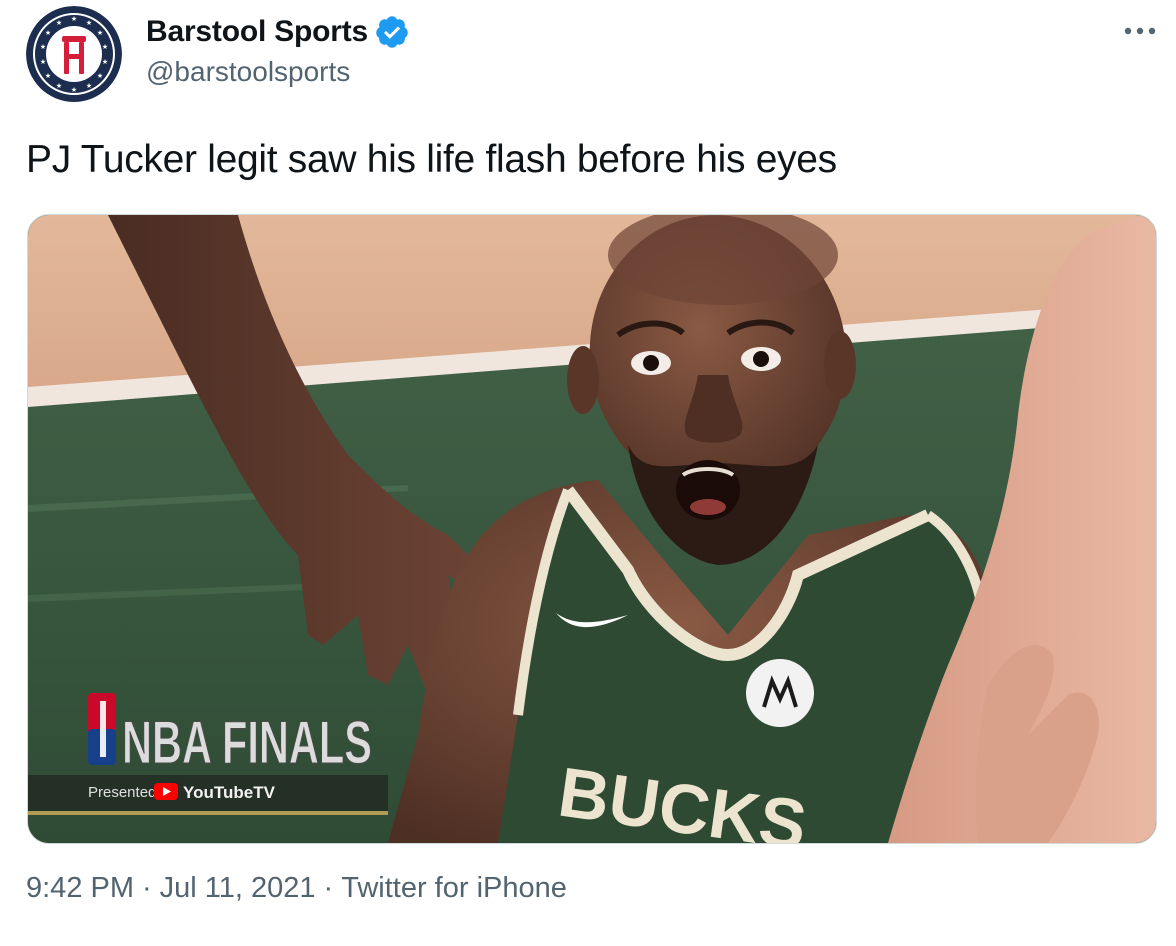  What do you see at coordinates (102, 729) in the screenshot?
I see `nba-logo-icon` at bounding box center [102, 729].